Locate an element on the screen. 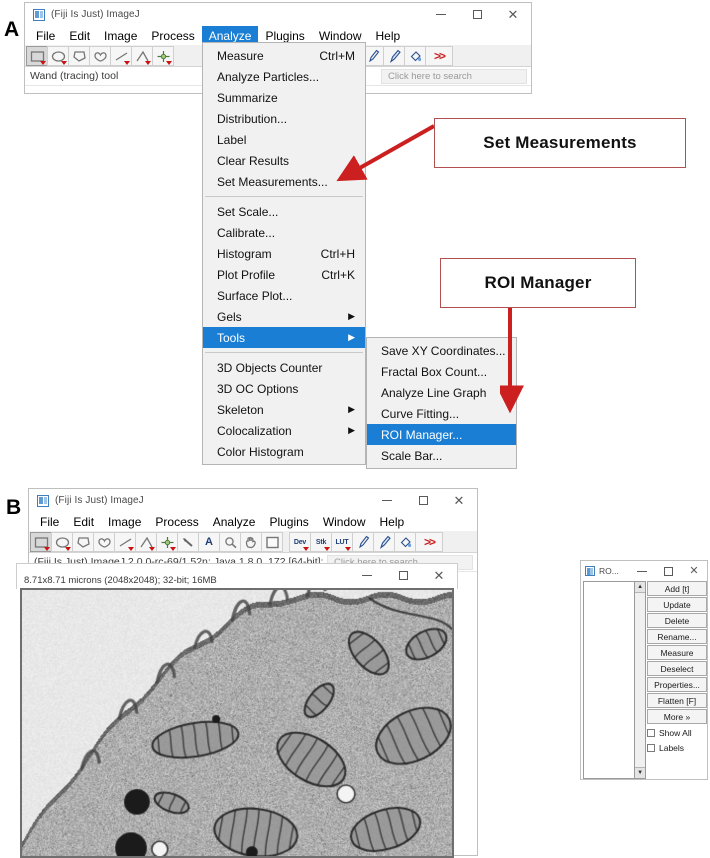 The height and width of the screenshot is (858, 710). pencil-tool-icon is located at coordinates (363, 542).